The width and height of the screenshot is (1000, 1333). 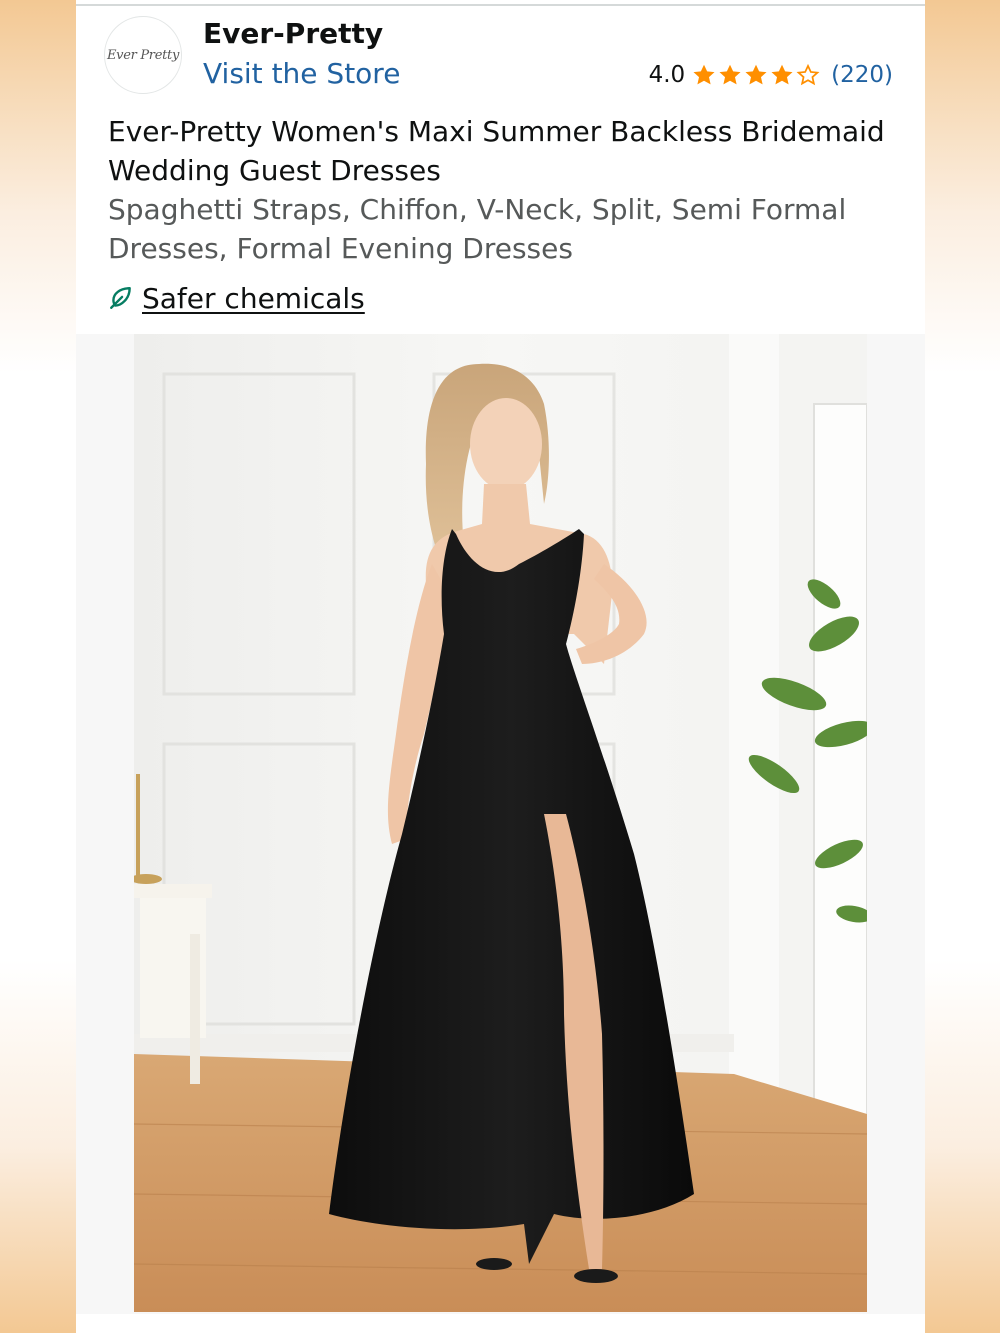 I want to click on bottom-strip, so click(x=500, y=1323).